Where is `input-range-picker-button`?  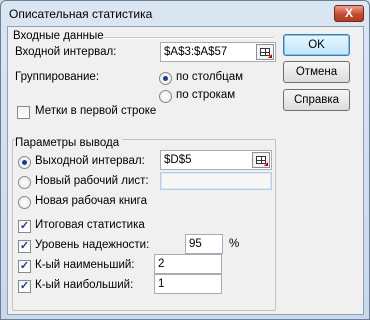
input-range-picker-button is located at coordinates (265, 52).